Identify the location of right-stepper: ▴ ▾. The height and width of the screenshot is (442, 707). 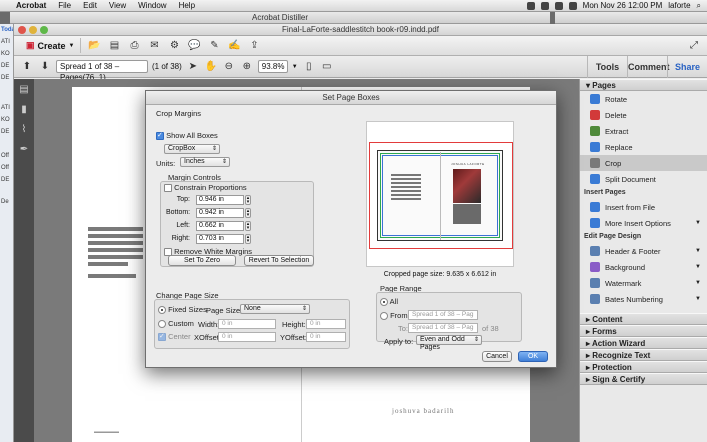
(248, 239).